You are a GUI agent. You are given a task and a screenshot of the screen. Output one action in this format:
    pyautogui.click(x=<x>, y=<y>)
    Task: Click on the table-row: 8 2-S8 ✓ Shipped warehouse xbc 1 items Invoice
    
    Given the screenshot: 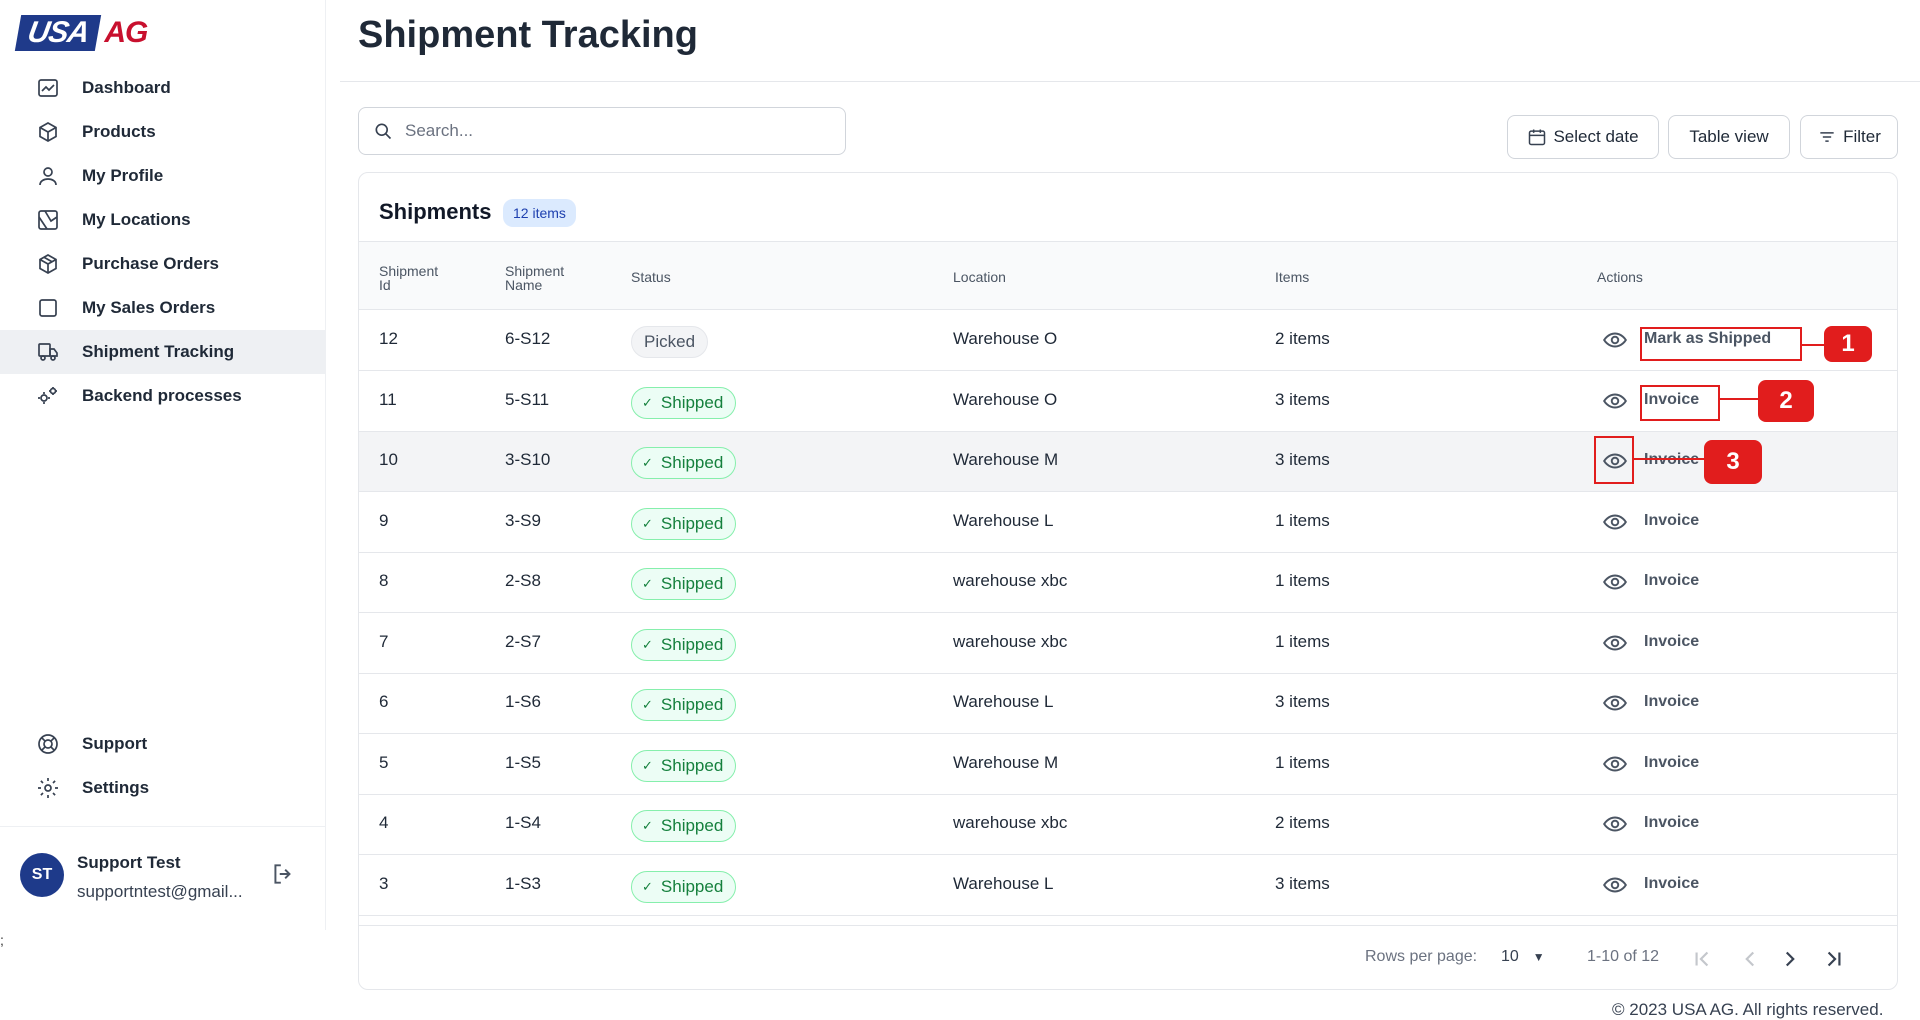 What is the action you would take?
    pyautogui.click(x=1128, y=583)
    